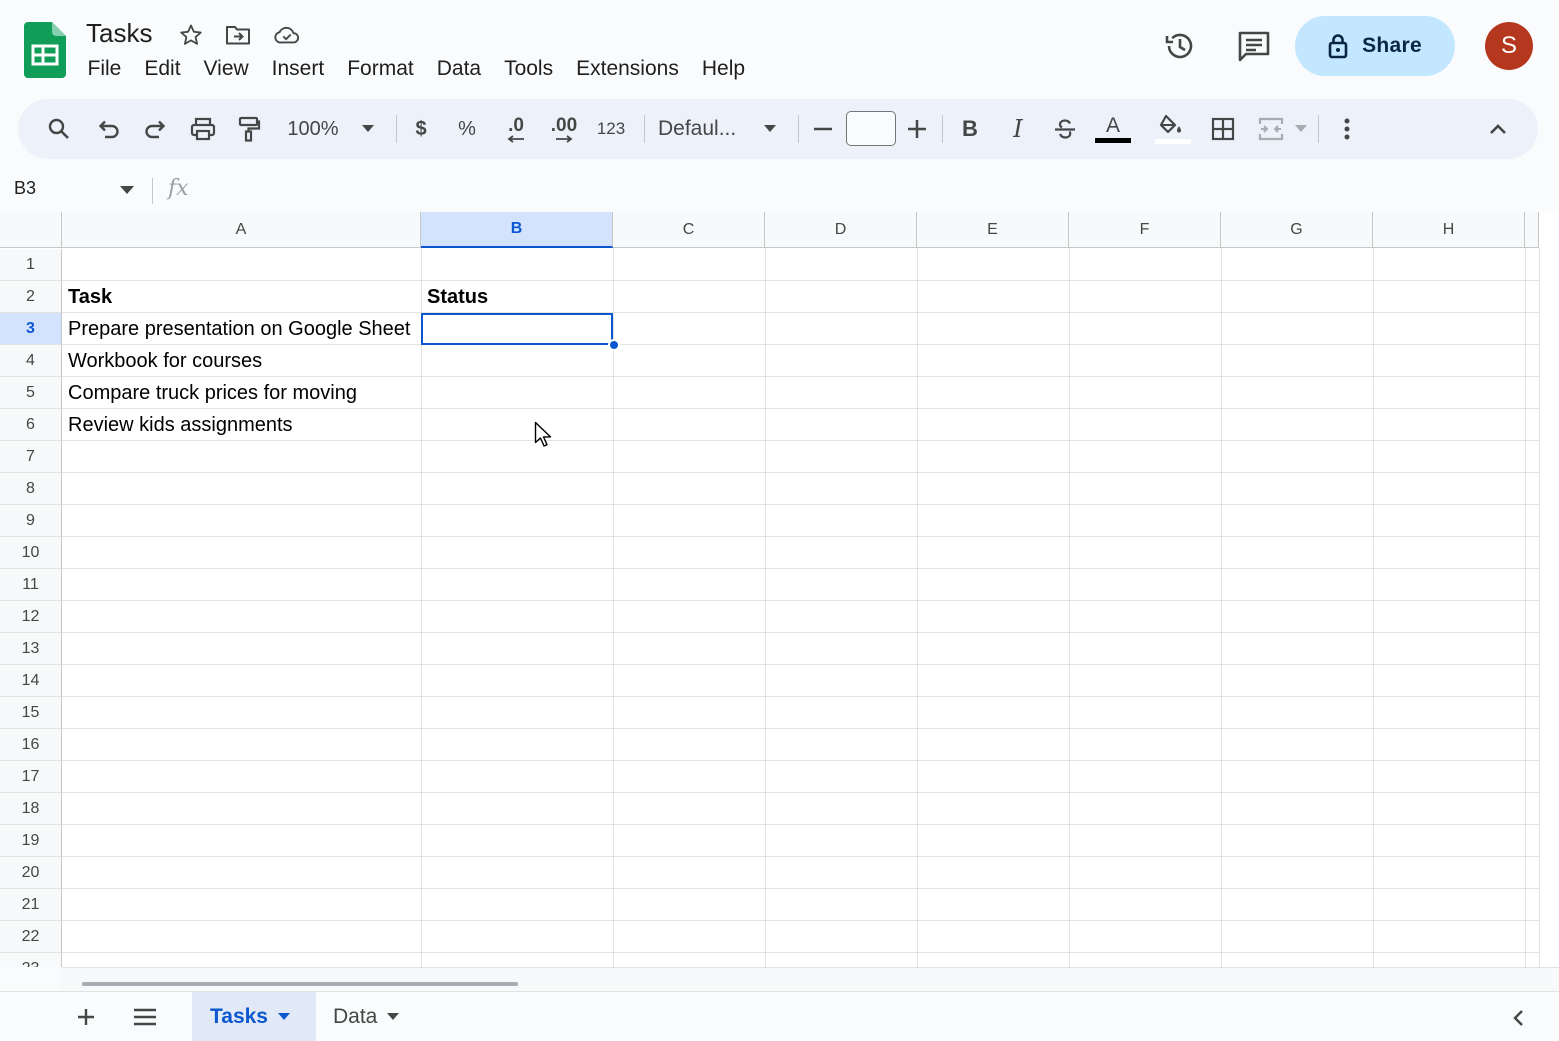 The image size is (1559, 1041). I want to click on sheet-tab-data: Data, so click(371, 1016).